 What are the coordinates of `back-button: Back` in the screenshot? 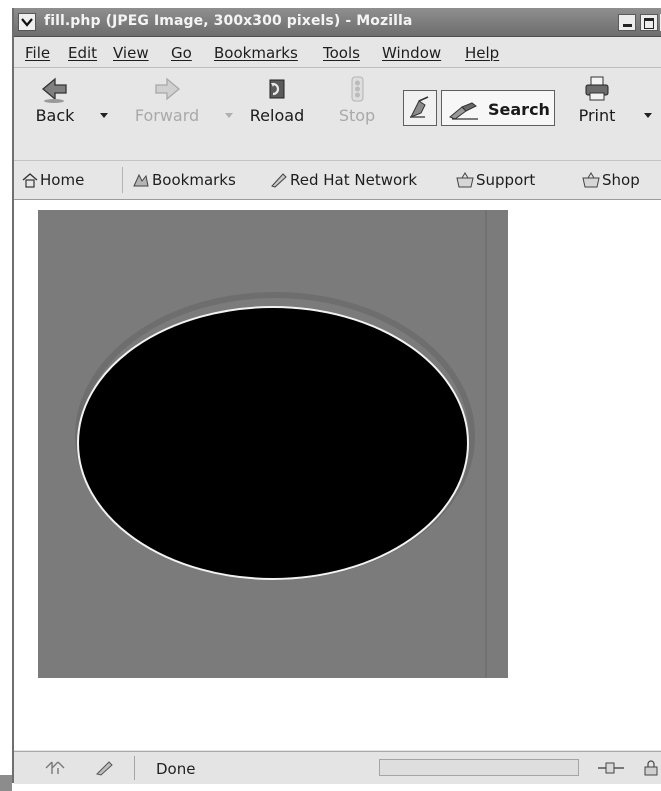 It's located at (55, 99).